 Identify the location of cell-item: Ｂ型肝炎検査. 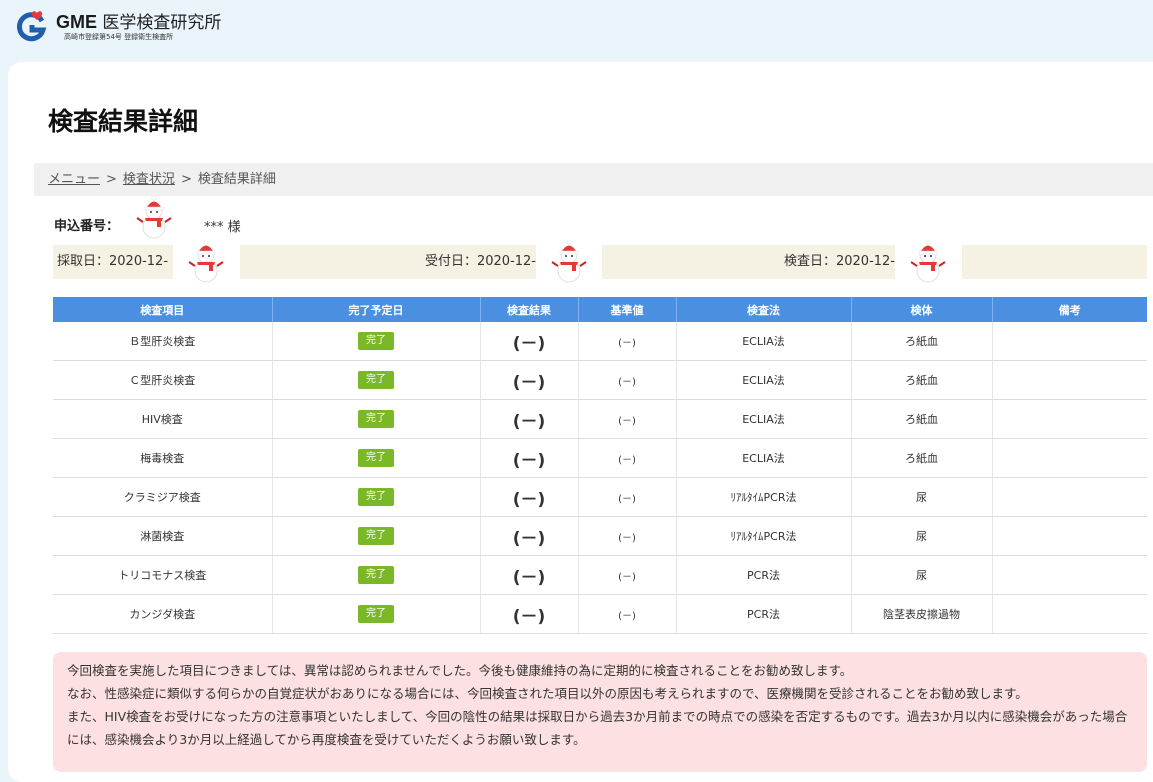
(163, 341).